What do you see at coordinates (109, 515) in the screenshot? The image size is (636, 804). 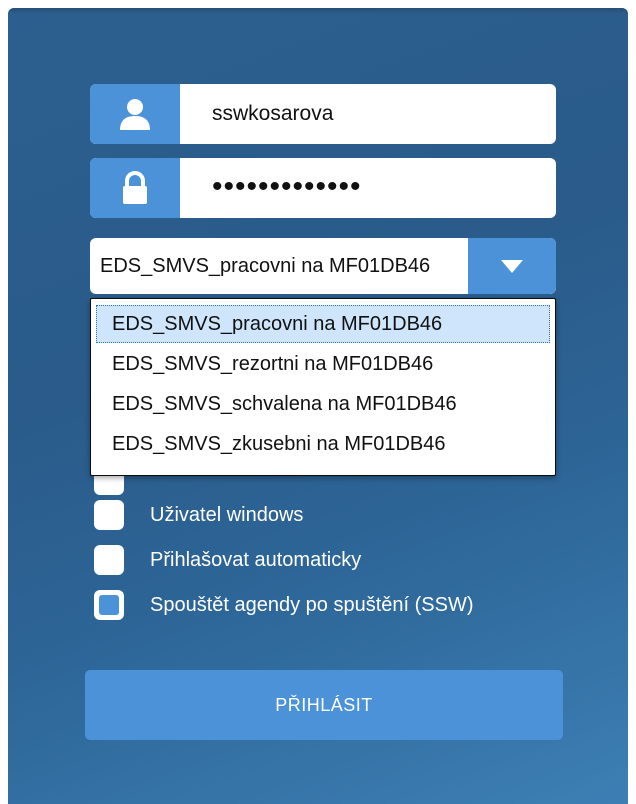 I see `windows-user-checkbox` at bounding box center [109, 515].